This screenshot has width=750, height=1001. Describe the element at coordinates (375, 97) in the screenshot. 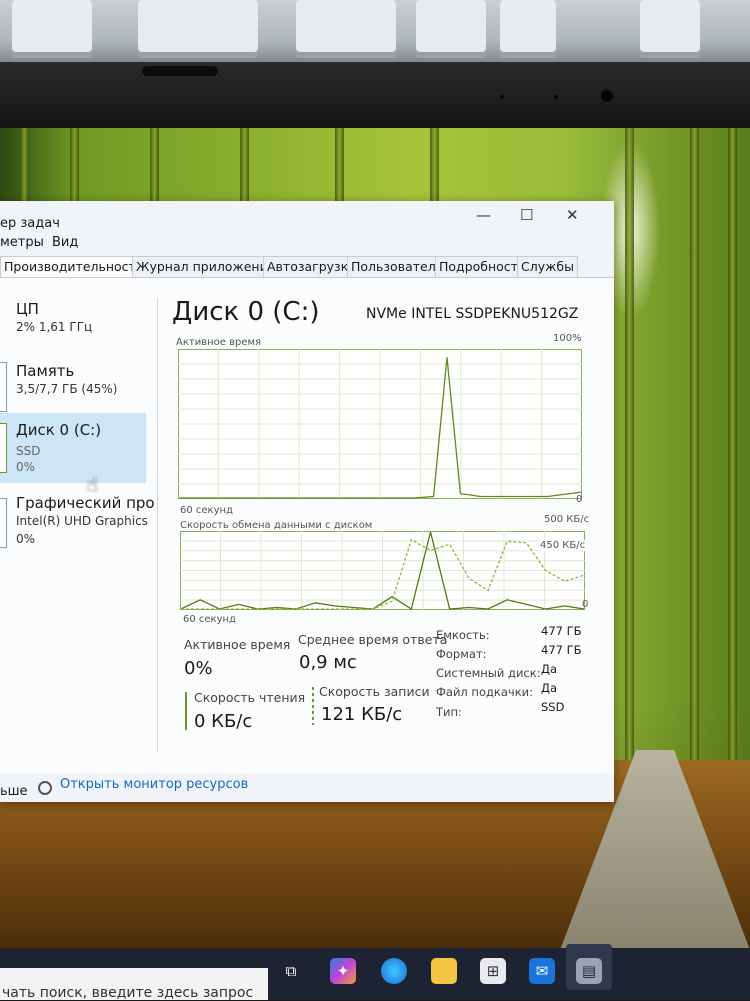

I see `laptop-bezel` at that location.